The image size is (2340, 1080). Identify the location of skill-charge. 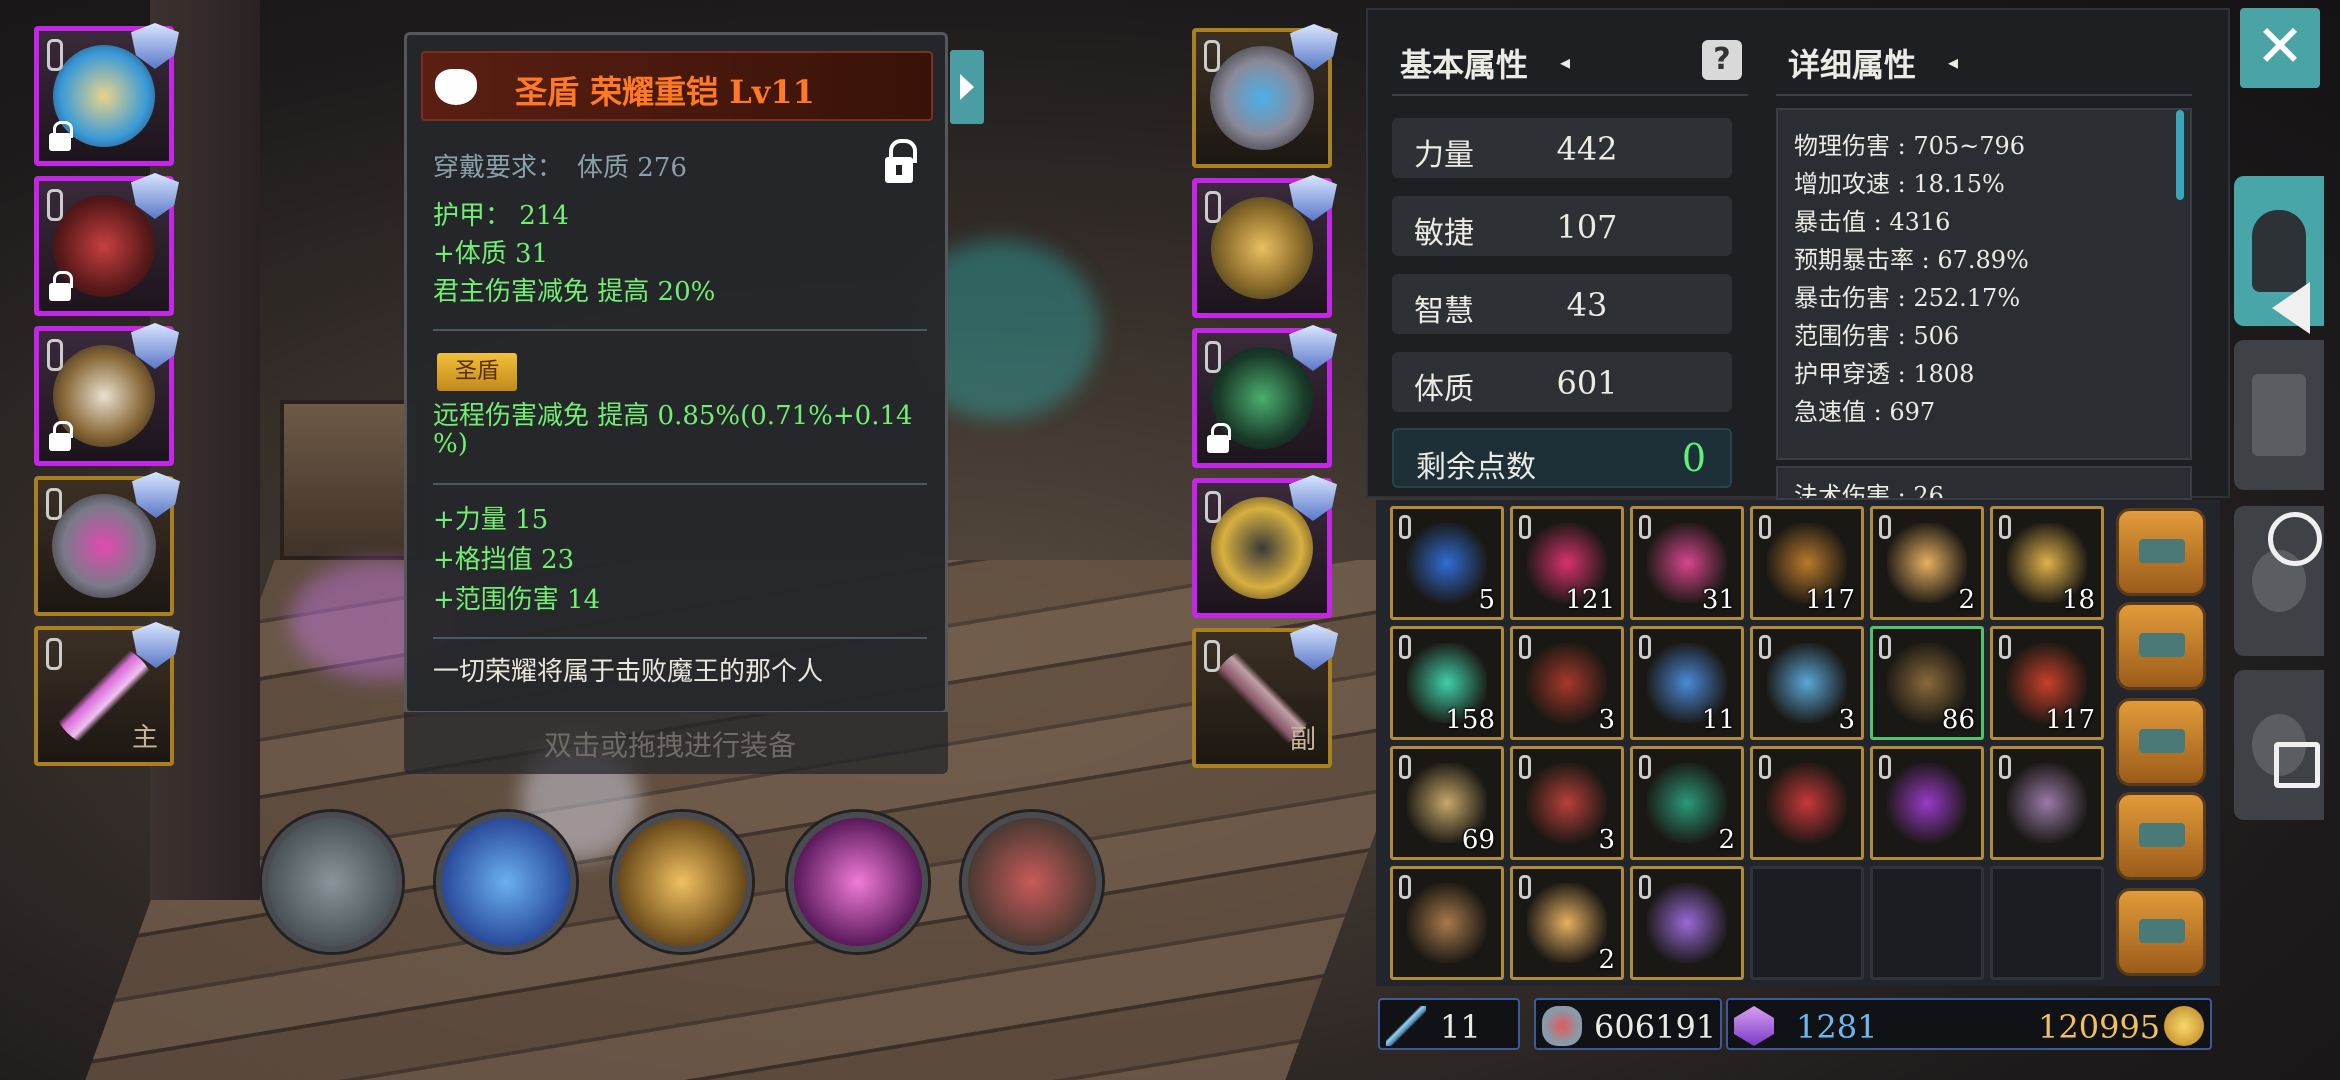
(1032, 882).